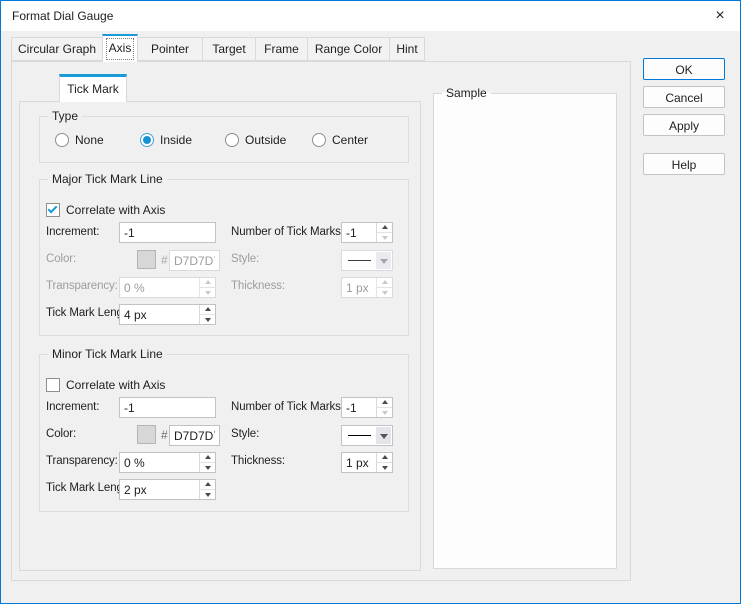  Describe the element at coordinates (147, 140) in the screenshot. I see `radio-selected-icon` at that location.